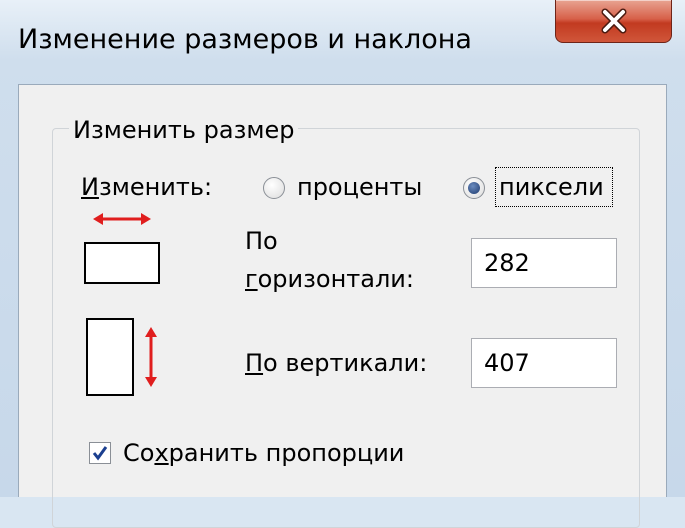  What do you see at coordinates (345, 363) in the screenshot?
I see `vertical-label-text: о вертикали:` at bounding box center [345, 363].